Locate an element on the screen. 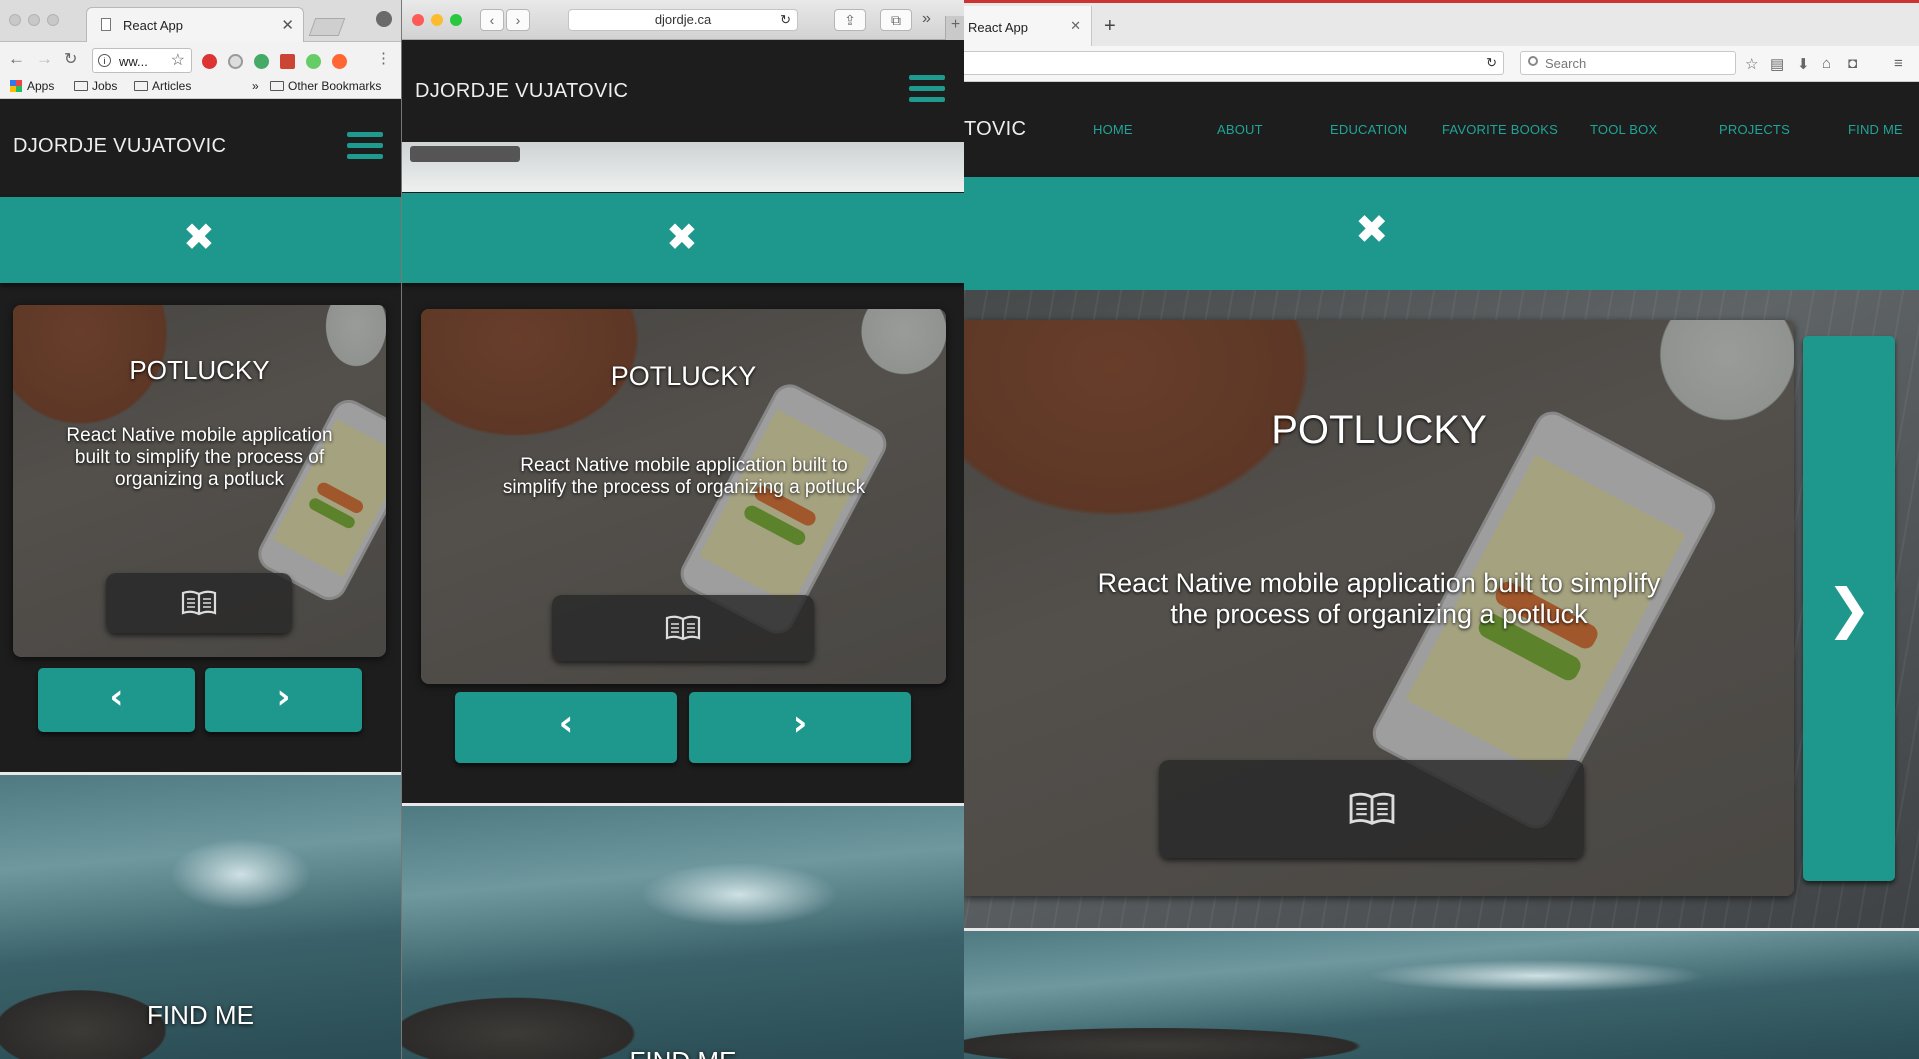 The height and width of the screenshot is (1059, 1919). menu-home: HOME is located at coordinates (1113, 129).